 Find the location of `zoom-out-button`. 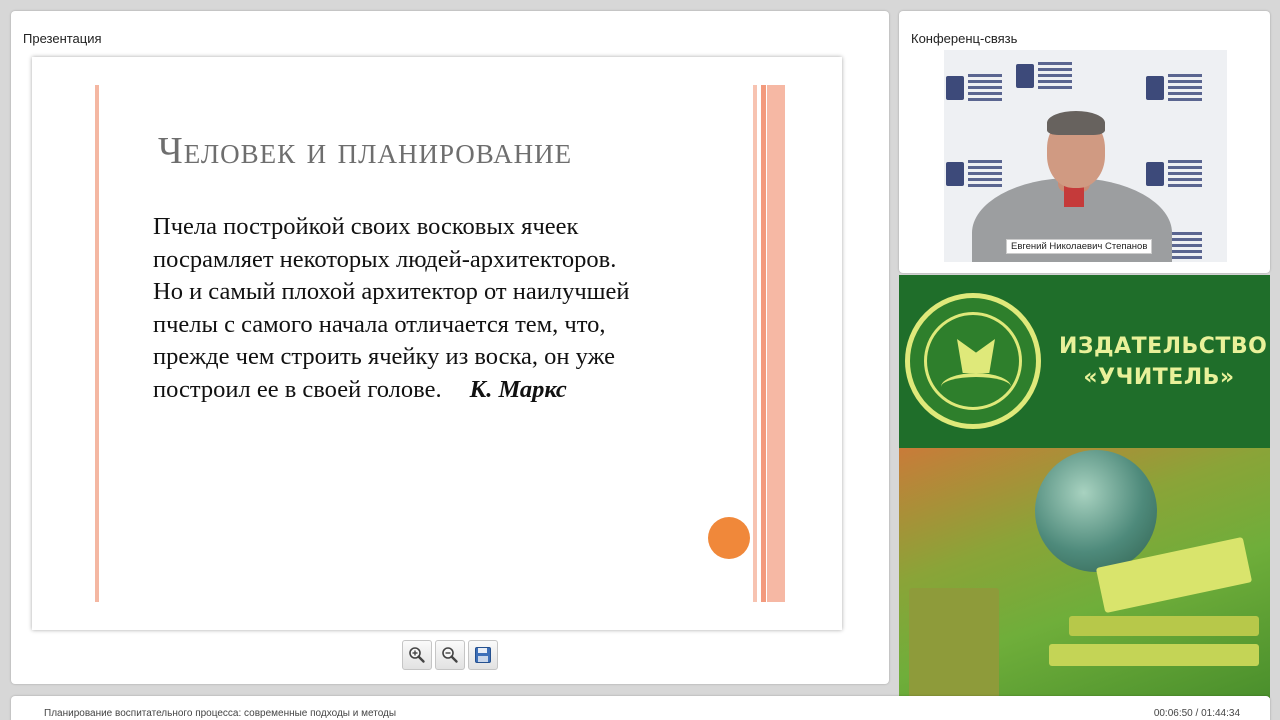

zoom-out-button is located at coordinates (450, 655).